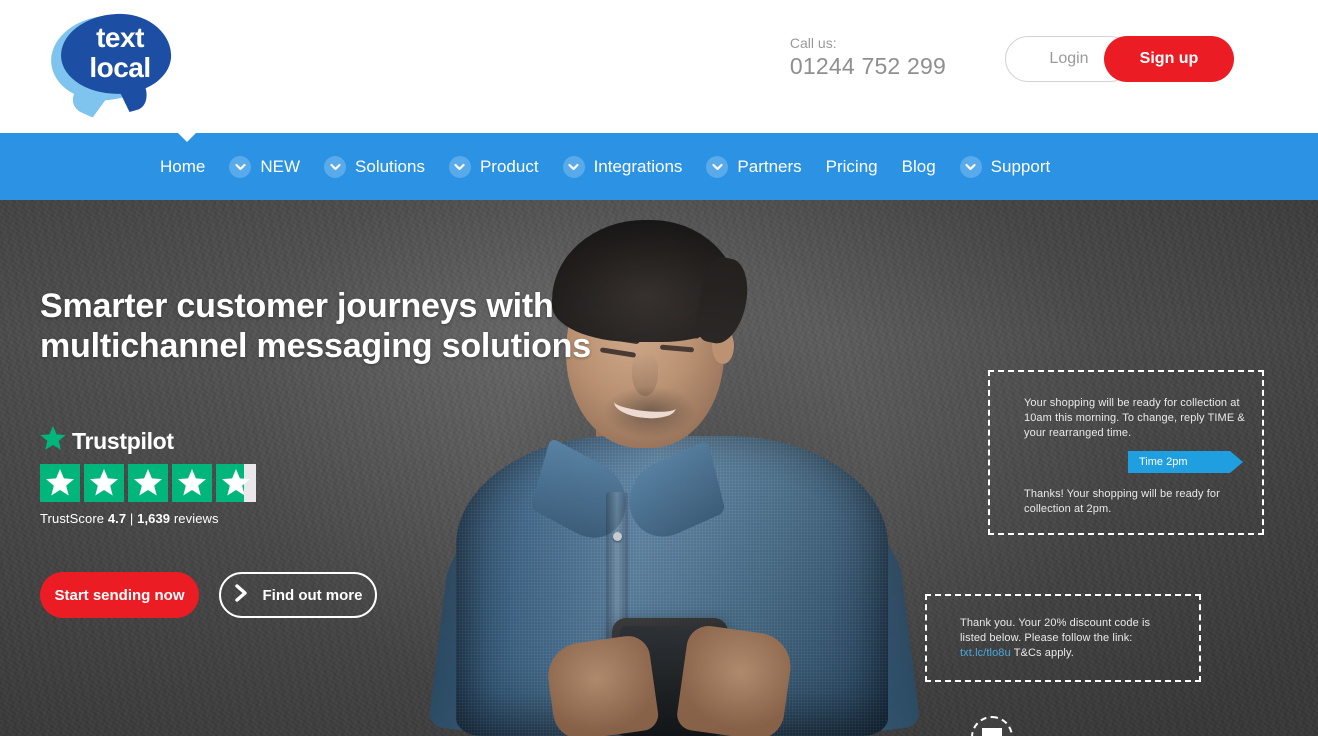 The height and width of the screenshot is (736, 1318). Describe the element at coordinates (1185, 462) in the screenshot. I see `message-outgoing-reply: Time 2pm` at that location.